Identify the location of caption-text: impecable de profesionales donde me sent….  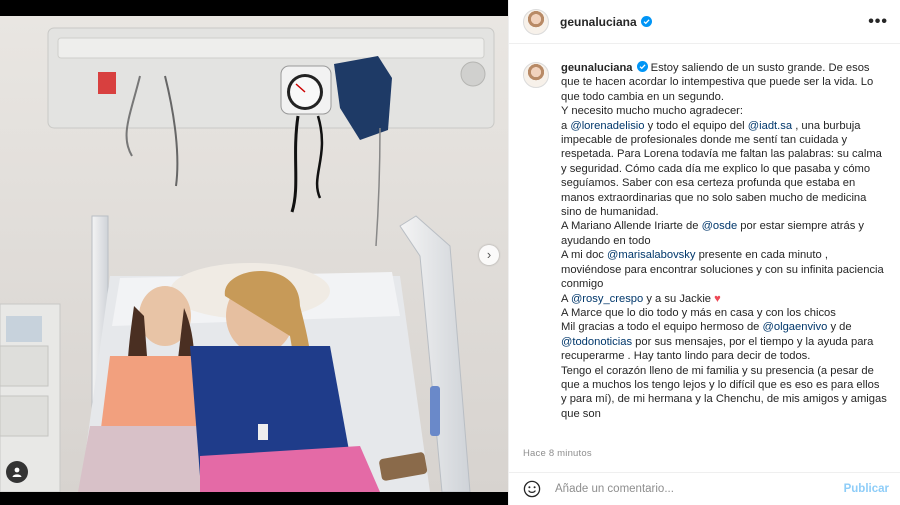
(704, 140).